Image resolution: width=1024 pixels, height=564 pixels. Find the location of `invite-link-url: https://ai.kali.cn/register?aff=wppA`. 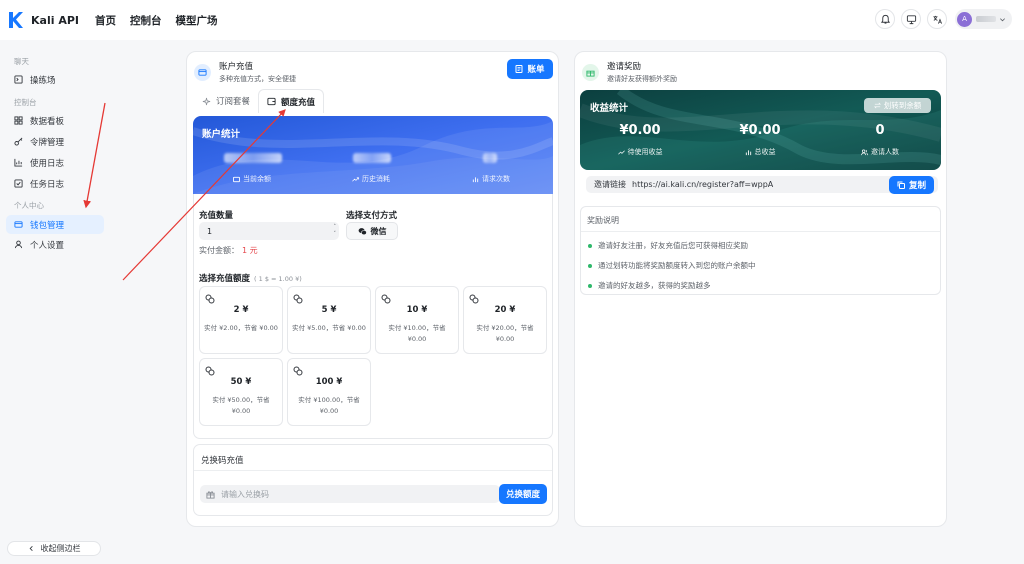

invite-link-url: https://ai.kali.cn/register?aff=wppA is located at coordinates (702, 184).